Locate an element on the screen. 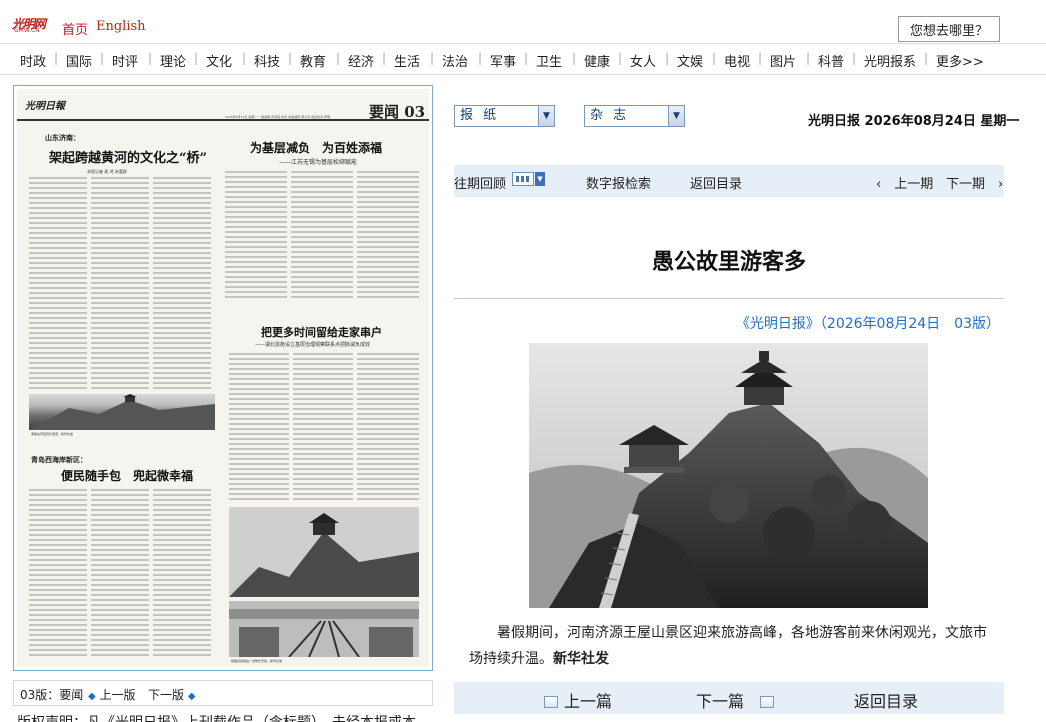 This screenshot has height=722, width=1046. nav-item: 健康 is located at coordinates (597, 60).